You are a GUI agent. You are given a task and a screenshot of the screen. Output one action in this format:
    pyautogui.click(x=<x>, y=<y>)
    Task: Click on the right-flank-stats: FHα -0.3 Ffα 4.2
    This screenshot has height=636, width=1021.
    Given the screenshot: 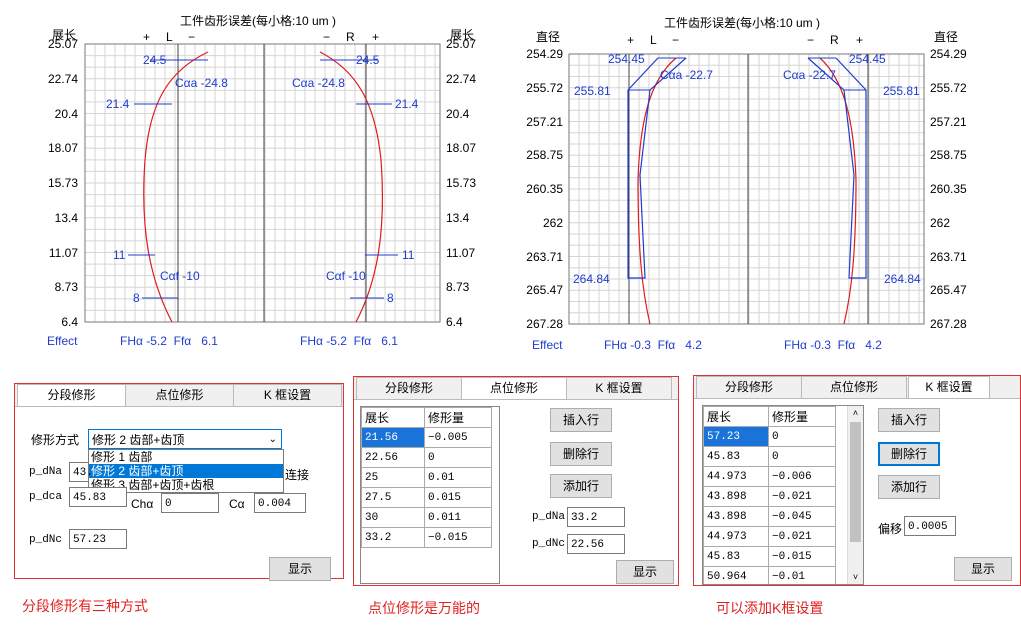 What is the action you would take?
    pyautogui.click(x=833, y=345)
    